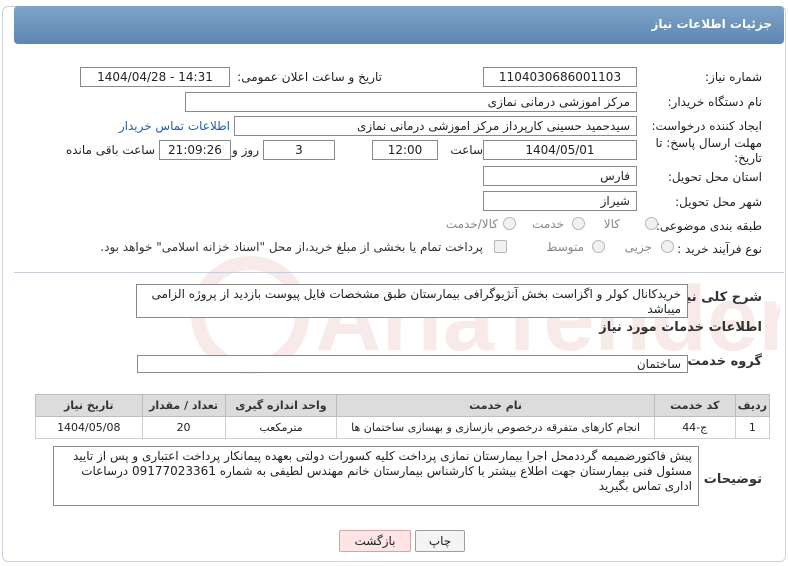 The width and height of the screenshot is (788, 566). Describe the element at coordinates (578, 223) in the screenshot. I see `category-radio-service` at that location.